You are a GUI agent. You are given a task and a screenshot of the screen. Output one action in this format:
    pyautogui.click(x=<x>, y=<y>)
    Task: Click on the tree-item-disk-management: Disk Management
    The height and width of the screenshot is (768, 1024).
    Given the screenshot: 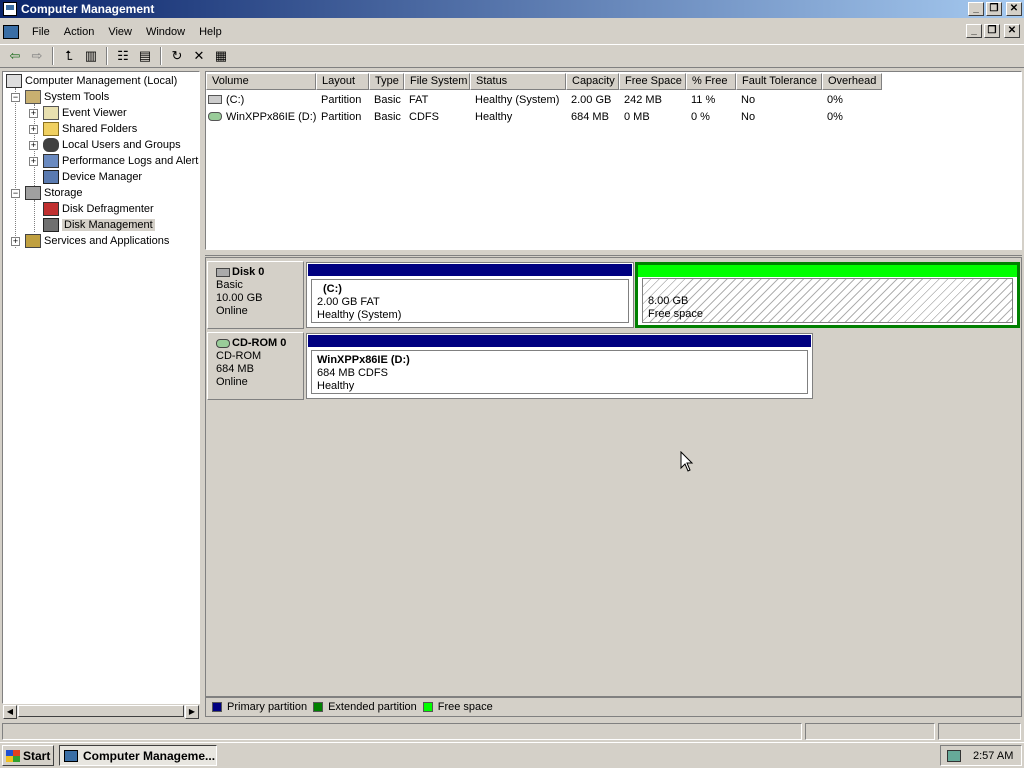 What is the action you would take?
    pyautogui.click(x=99, y=225)
    